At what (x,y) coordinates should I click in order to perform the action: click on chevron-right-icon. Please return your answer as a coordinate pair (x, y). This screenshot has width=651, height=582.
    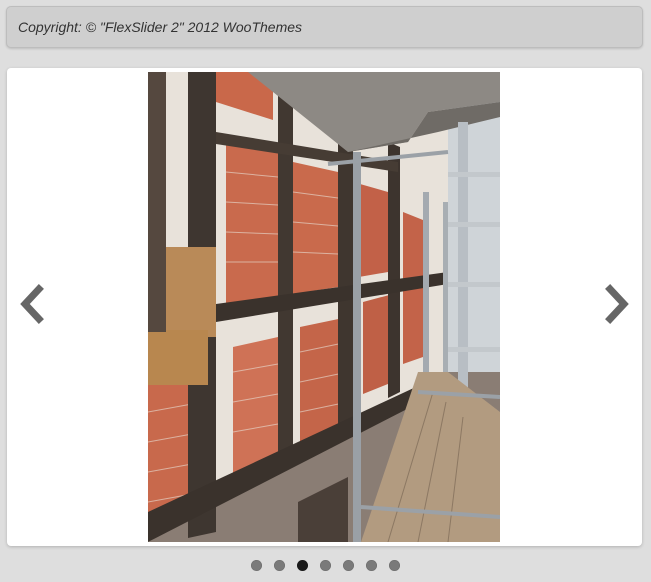
    Looking at the image, I should click on (617, 304).